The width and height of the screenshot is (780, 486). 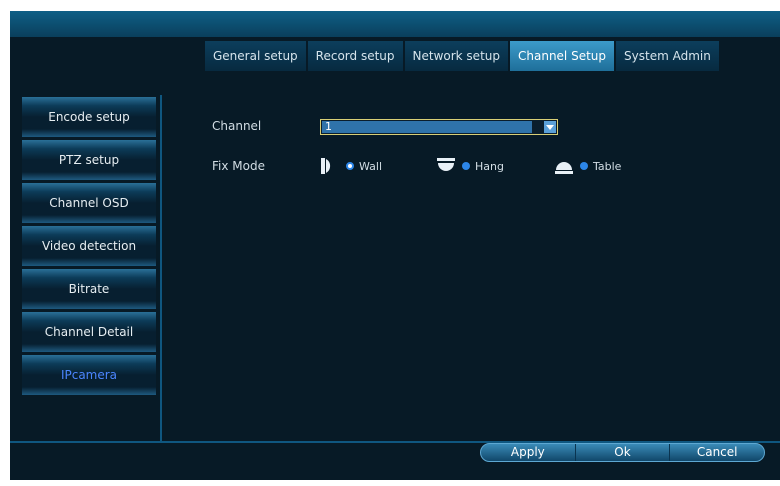 What do you see at coordinates (427, 127) in the screenshot?
I see `channel-select-highlight` at bounding box center [427, 127].